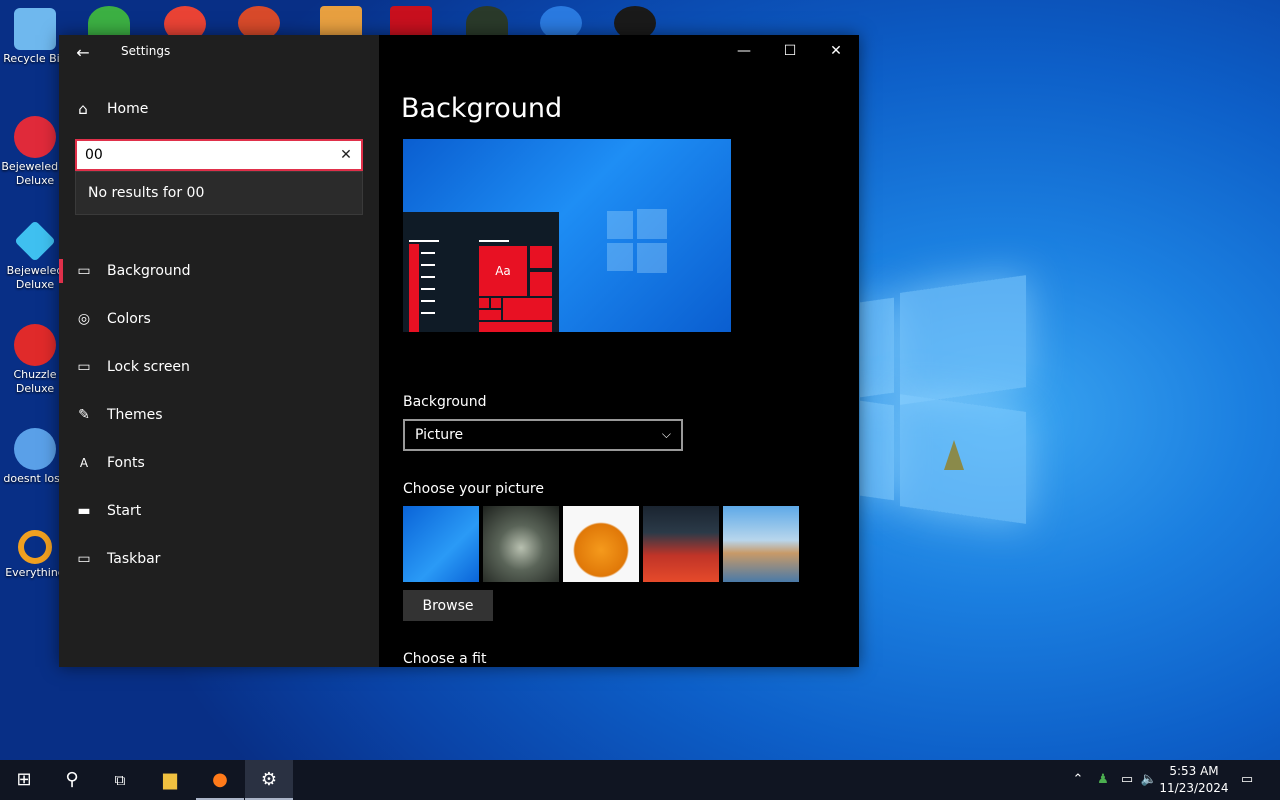  I want to click on gear-icon: ⚙, so click(269, 779).